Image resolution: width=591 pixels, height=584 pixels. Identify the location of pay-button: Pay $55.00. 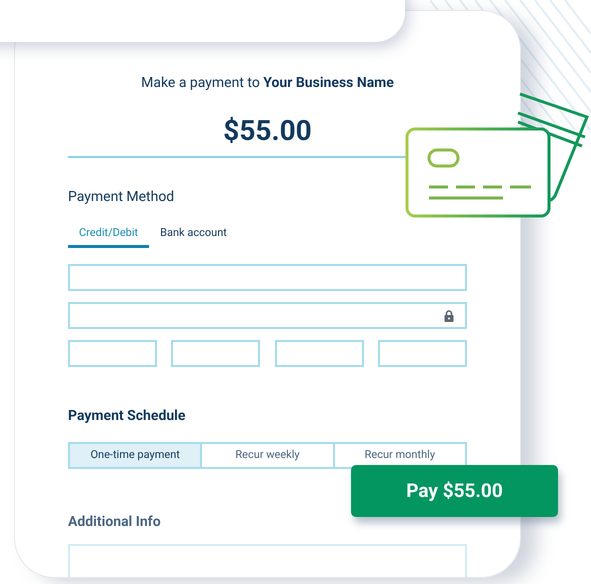
(454, 491).